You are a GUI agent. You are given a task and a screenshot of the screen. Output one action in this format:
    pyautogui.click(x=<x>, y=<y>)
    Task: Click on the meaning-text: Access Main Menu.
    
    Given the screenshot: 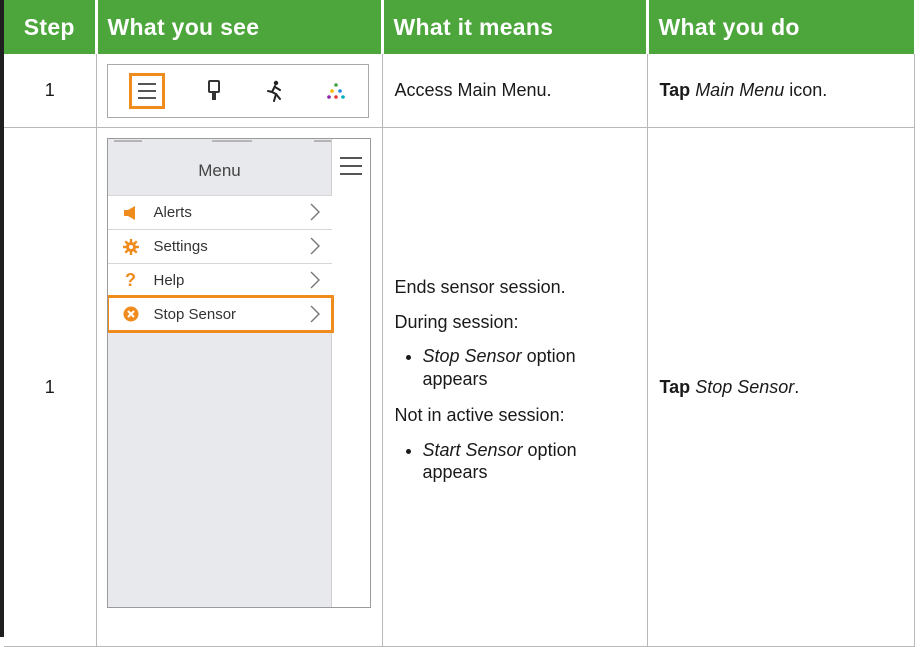 What is the action you would take?
    pyautogui.click(x=473, y=90)
    